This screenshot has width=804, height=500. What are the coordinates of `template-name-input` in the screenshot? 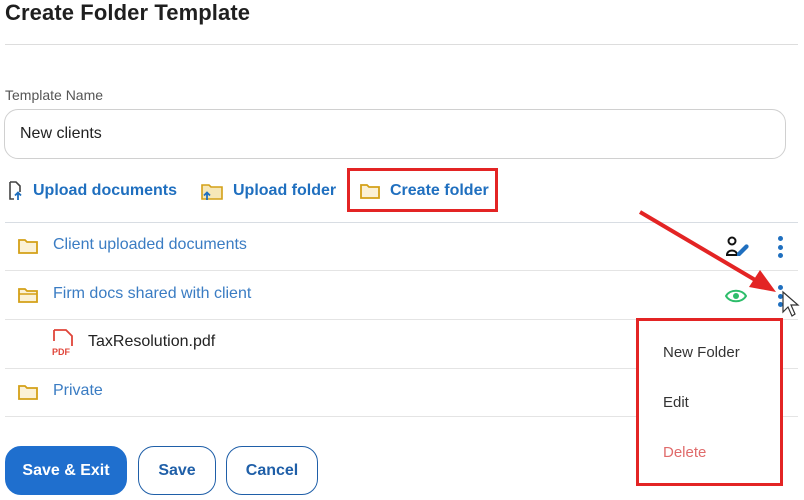 It's located at (395, 134).